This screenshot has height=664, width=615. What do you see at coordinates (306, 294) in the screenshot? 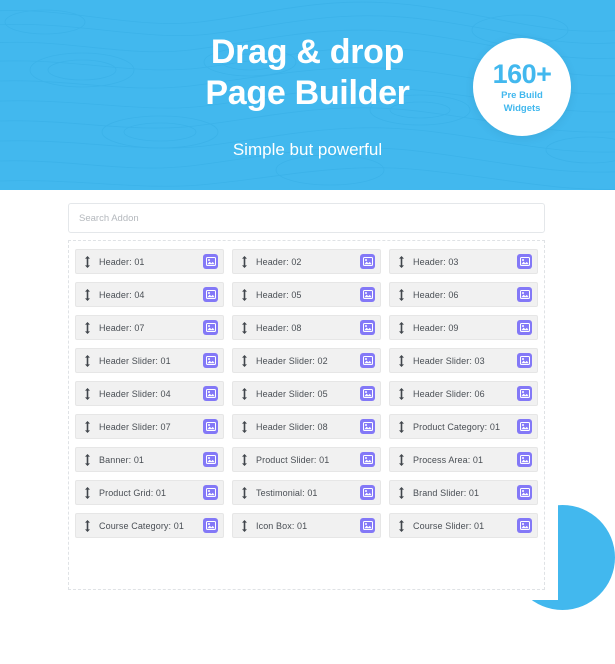
I see `widget-item: Header: 05` at bounding box center [306, 294].